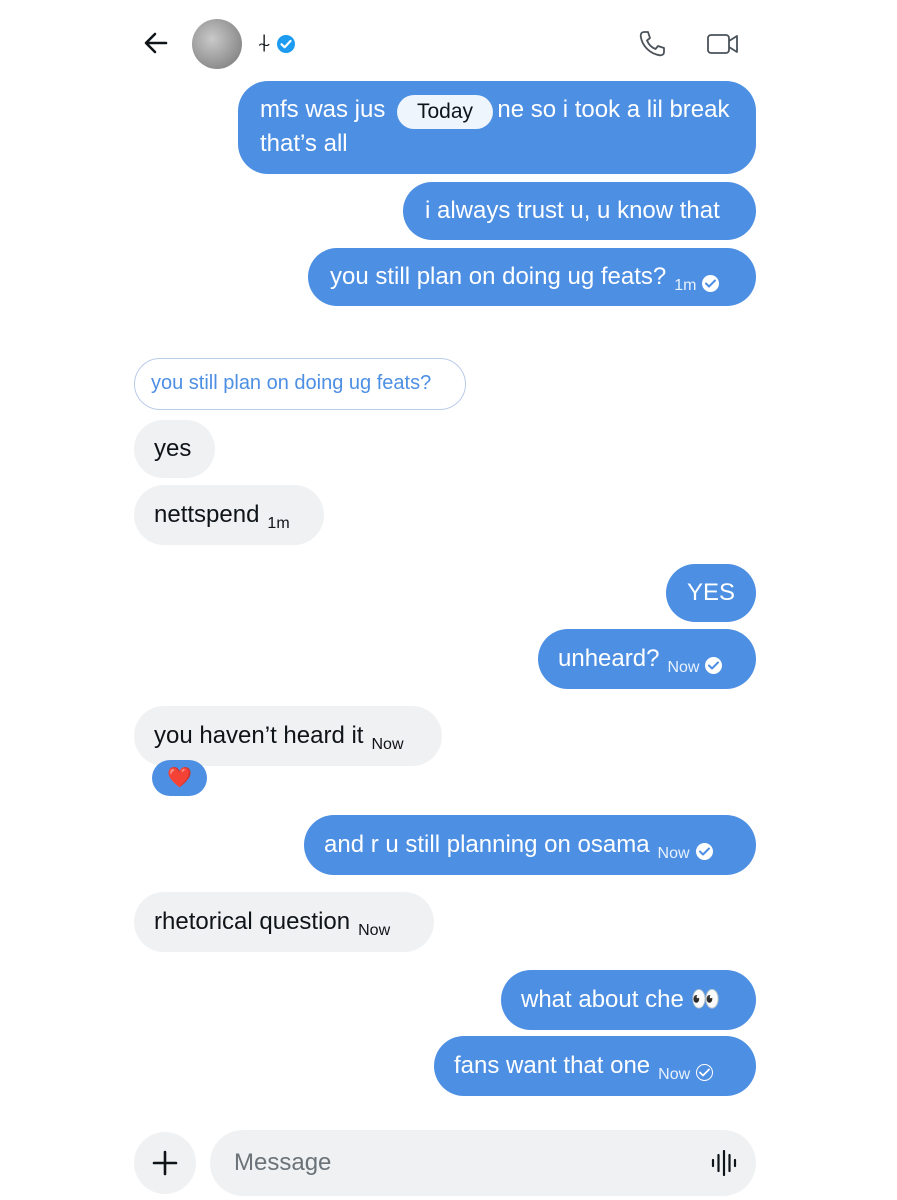  I want to click on message-text: yes, so click(173, 448).